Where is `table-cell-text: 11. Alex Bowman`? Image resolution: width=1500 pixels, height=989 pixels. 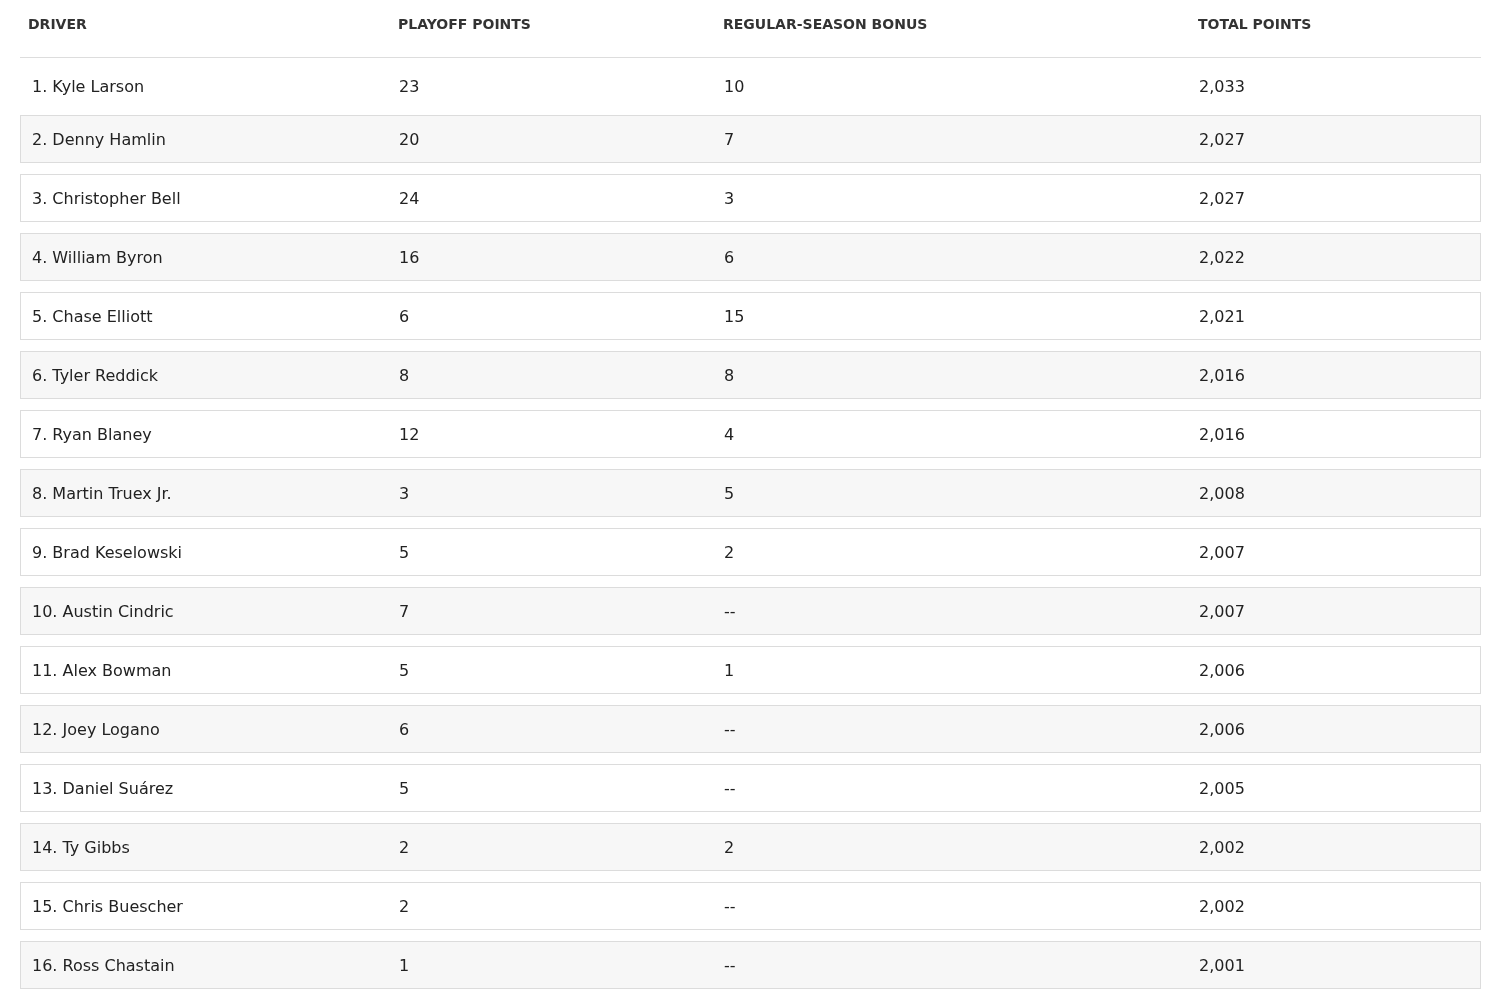
table-cell-text: 11. Alex Bowman is located at coordinates (102, 670).